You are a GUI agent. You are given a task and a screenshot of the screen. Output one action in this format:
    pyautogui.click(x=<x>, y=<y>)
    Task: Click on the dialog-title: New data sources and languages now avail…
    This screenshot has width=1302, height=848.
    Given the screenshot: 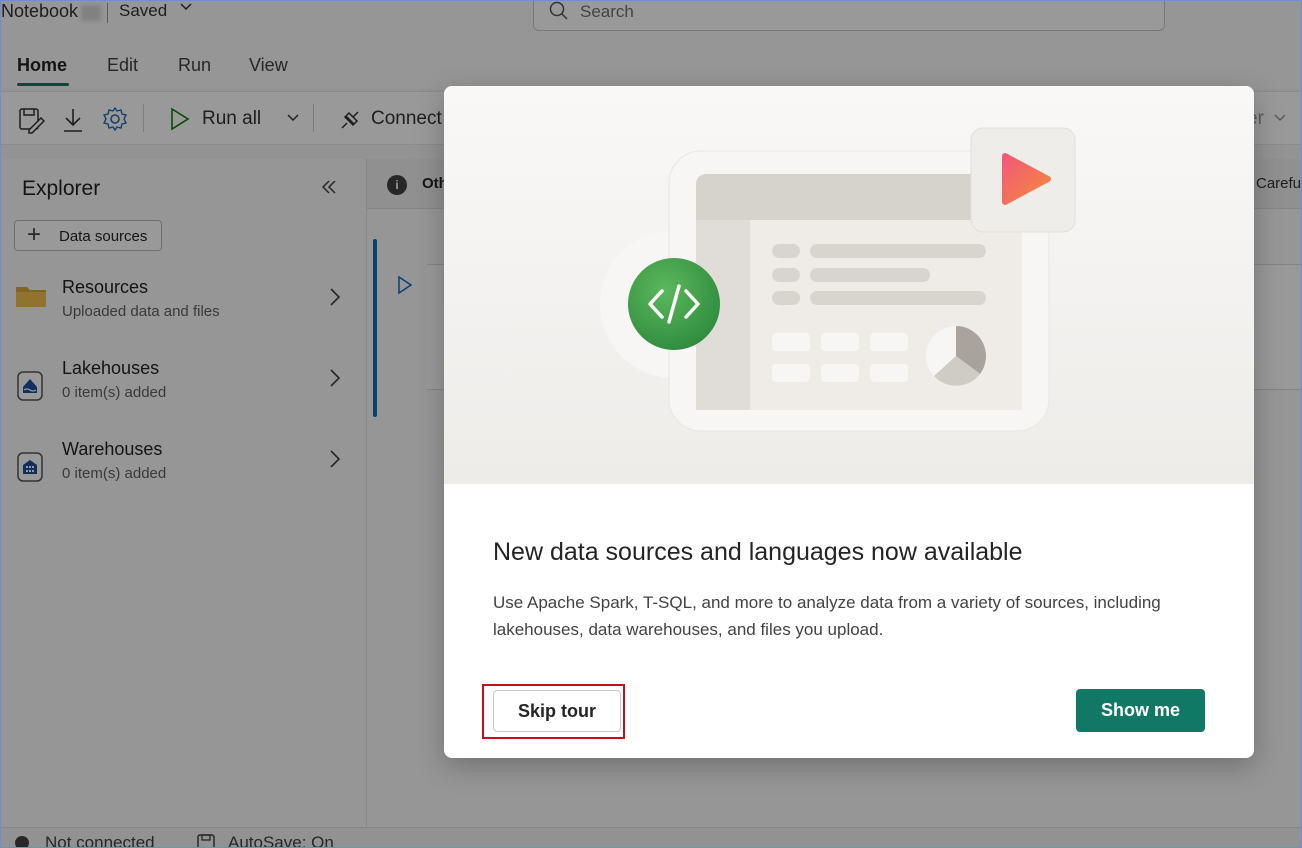 What is the action you would take?
    pyautogui.click(x=758, y=552)
    